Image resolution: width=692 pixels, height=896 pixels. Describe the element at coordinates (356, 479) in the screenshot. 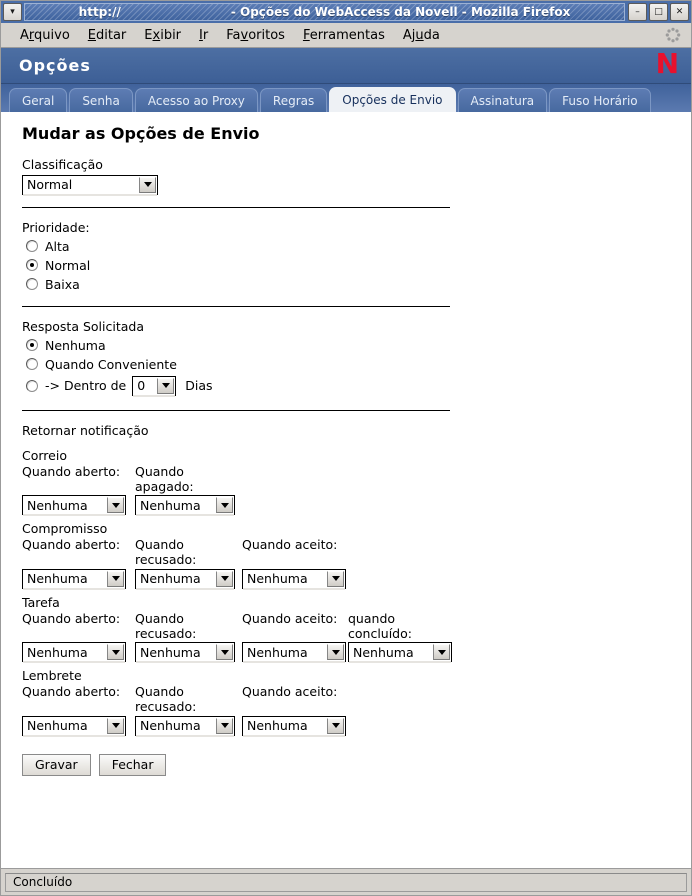

I see `notification-headers: Quando aberto: Quando apagado:` at that location.